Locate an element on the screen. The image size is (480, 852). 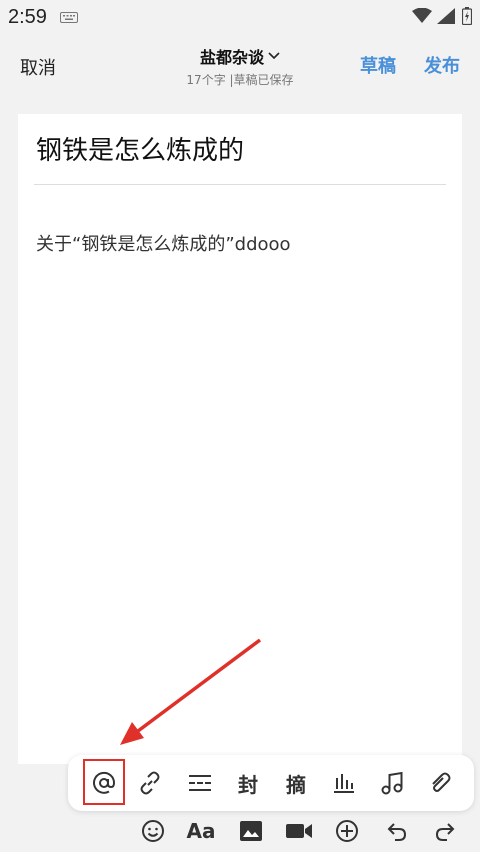
excerpt-icon: 摘 is located at coordinates (296, 783).